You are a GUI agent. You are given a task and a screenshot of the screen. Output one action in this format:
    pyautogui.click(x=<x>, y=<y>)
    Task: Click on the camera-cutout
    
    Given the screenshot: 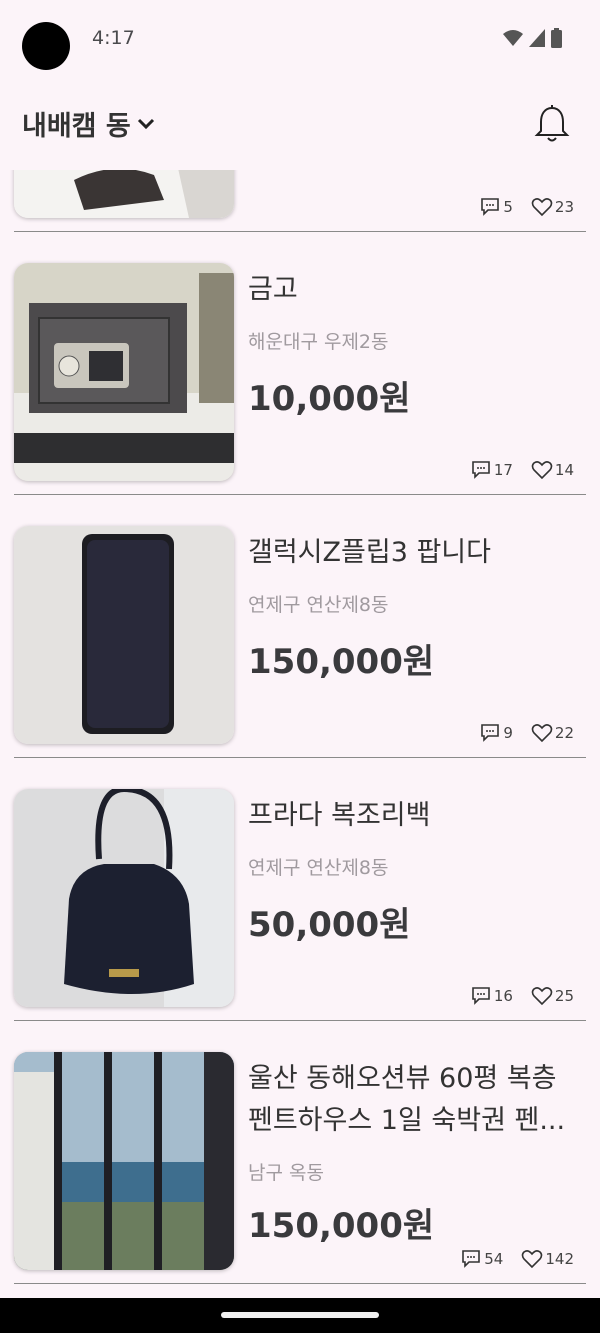 What is the action you would take?
    pyautogui.click(x=46, y=46)
    